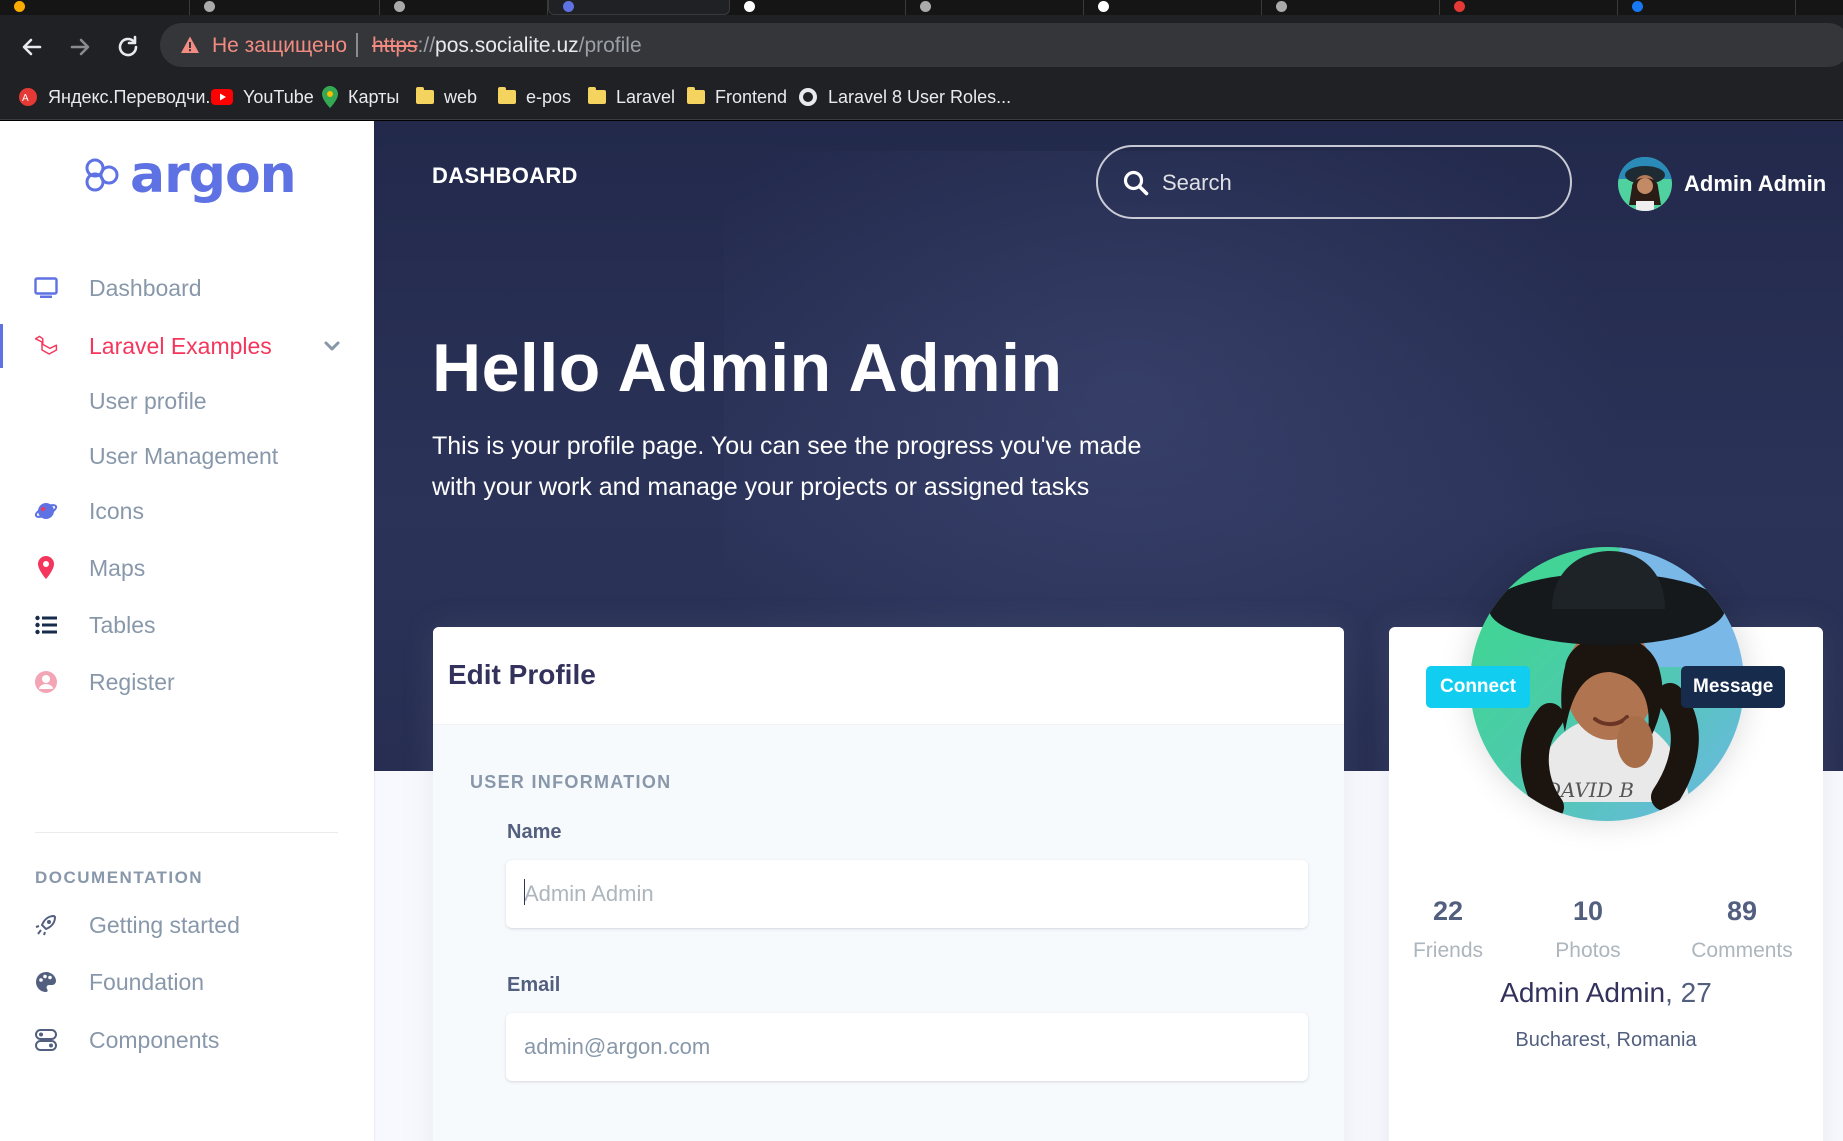 The height and width of the screenshot is (1141, 1843). What do you see at coordinates (1645, 184) in the screenshot?
I see `avatar` at bounding box center [1645, 184].